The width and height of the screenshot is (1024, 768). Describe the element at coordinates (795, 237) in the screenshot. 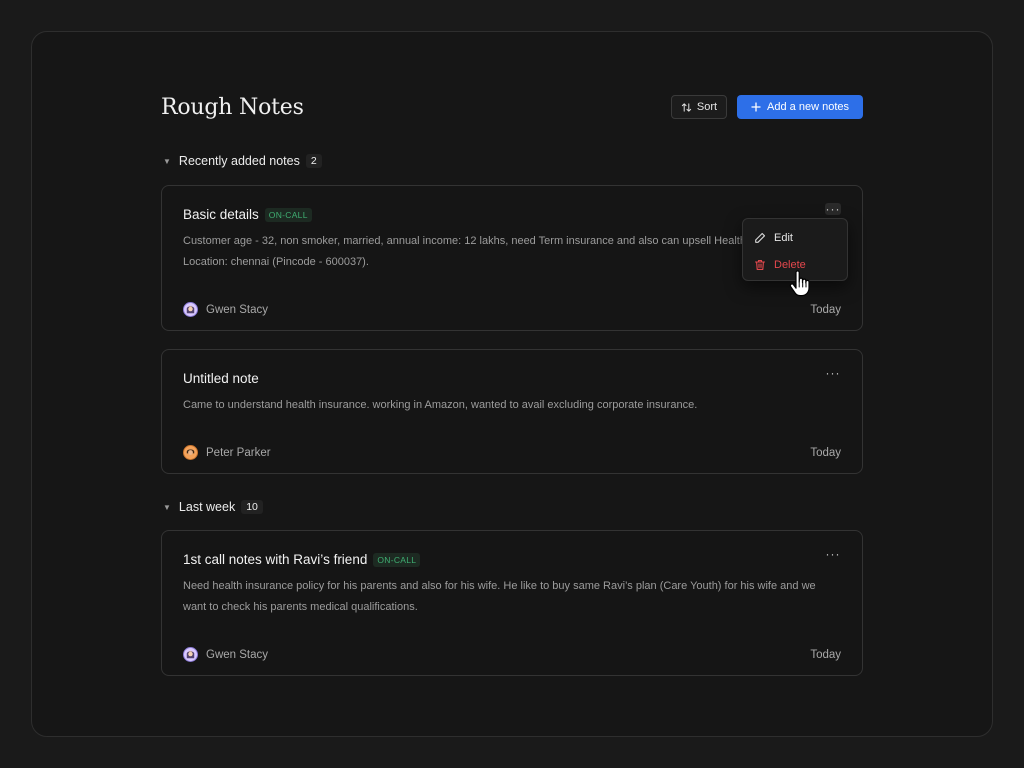

I see `menu-item-edit: Edit` at that location.